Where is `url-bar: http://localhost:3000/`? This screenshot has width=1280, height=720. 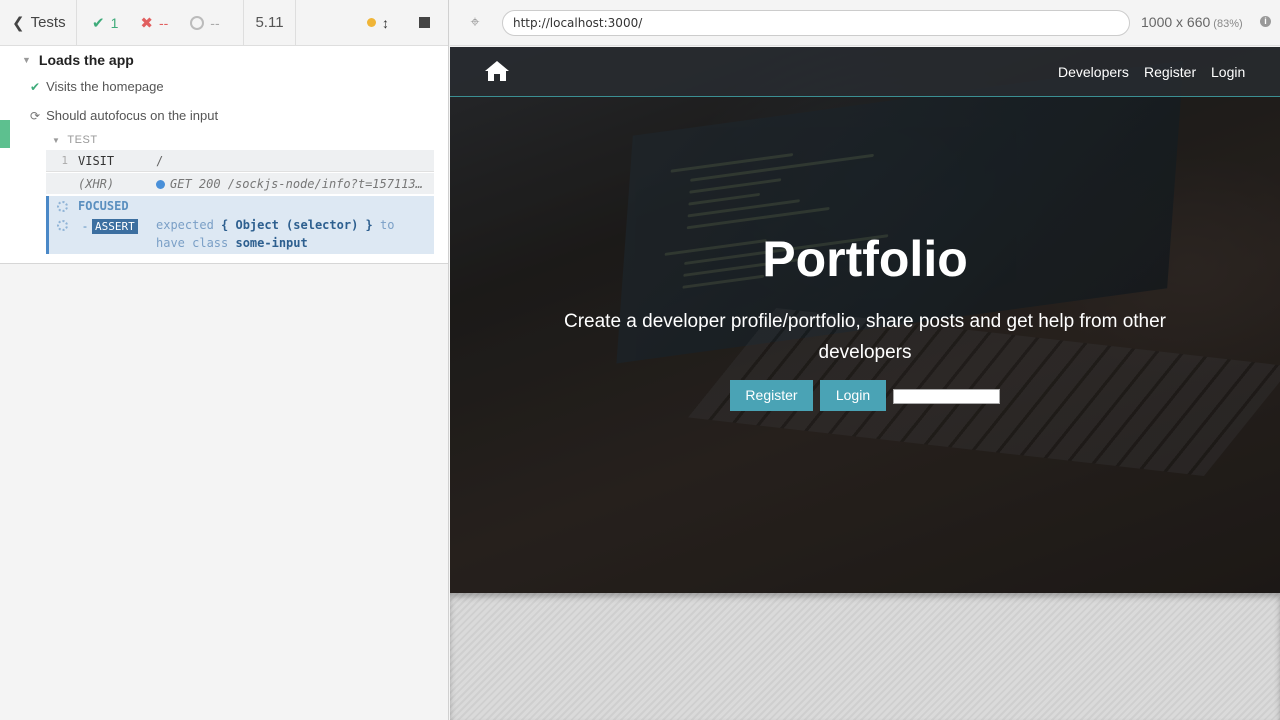 url-bar: http://localhost:3000/ is located at coordinates (816, 23).